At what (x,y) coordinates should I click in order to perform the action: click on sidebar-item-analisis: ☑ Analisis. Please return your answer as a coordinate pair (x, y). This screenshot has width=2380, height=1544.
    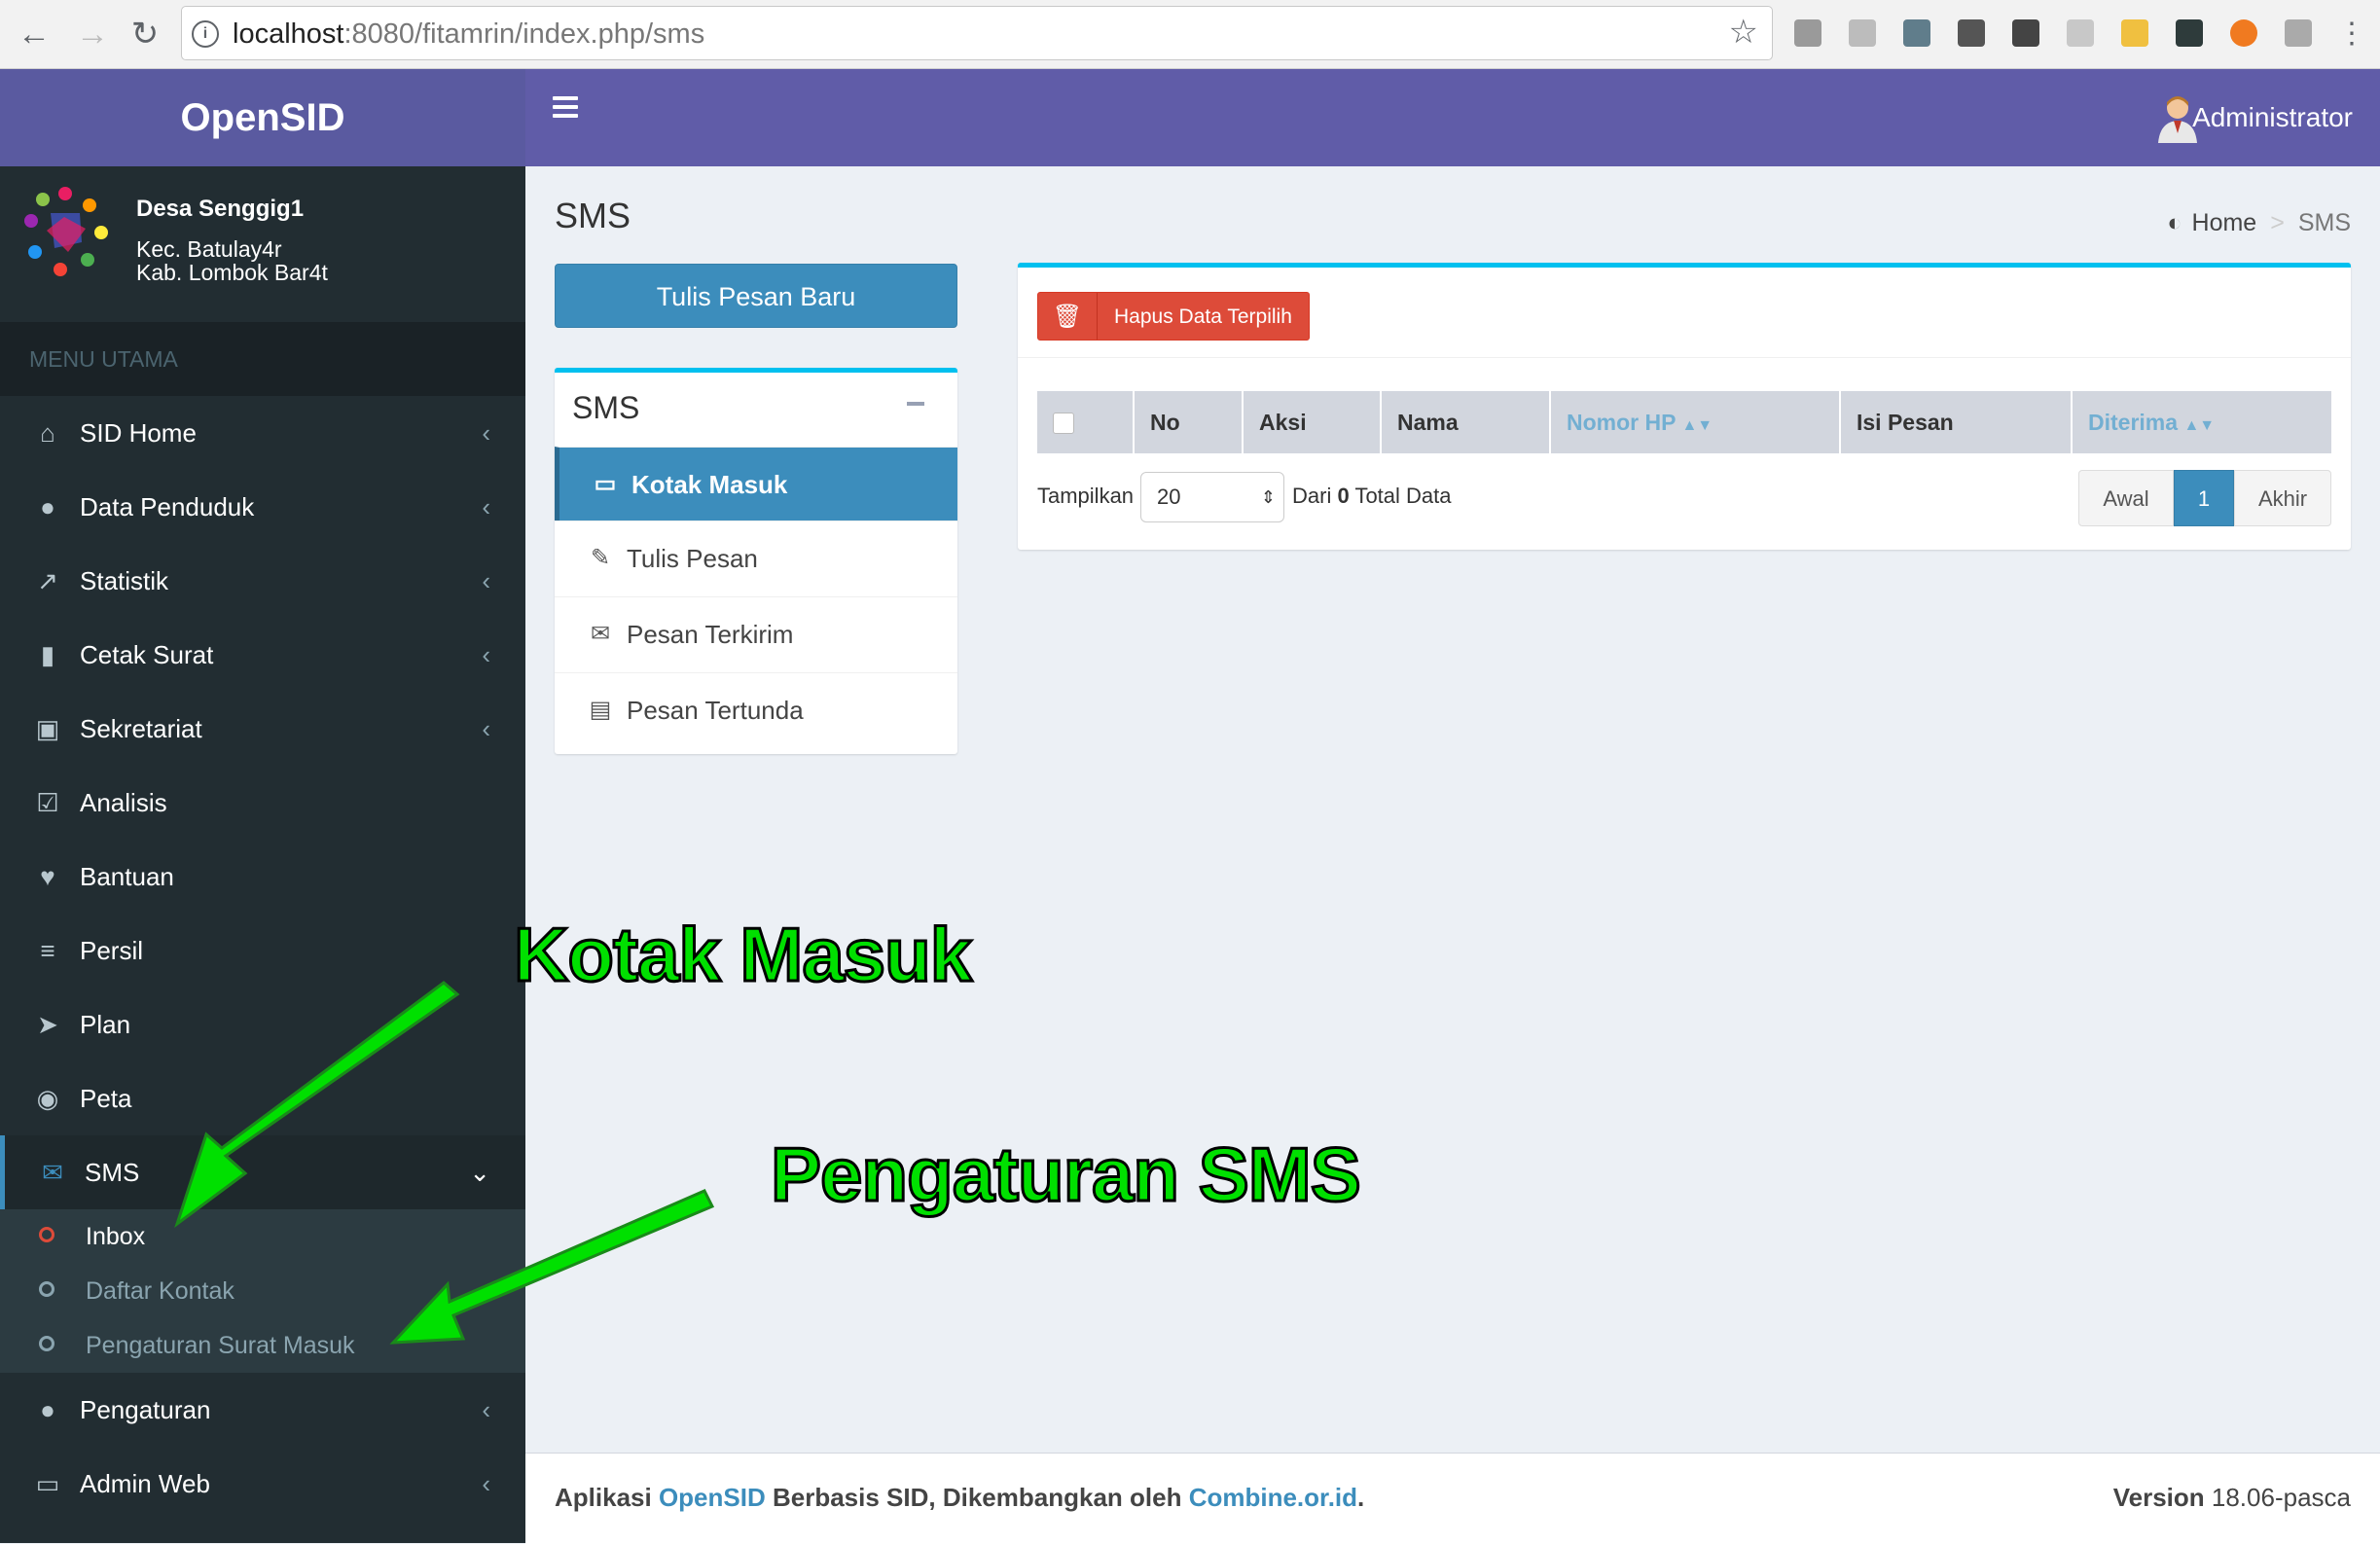
    Looking at the image, I should click on (262, 803).